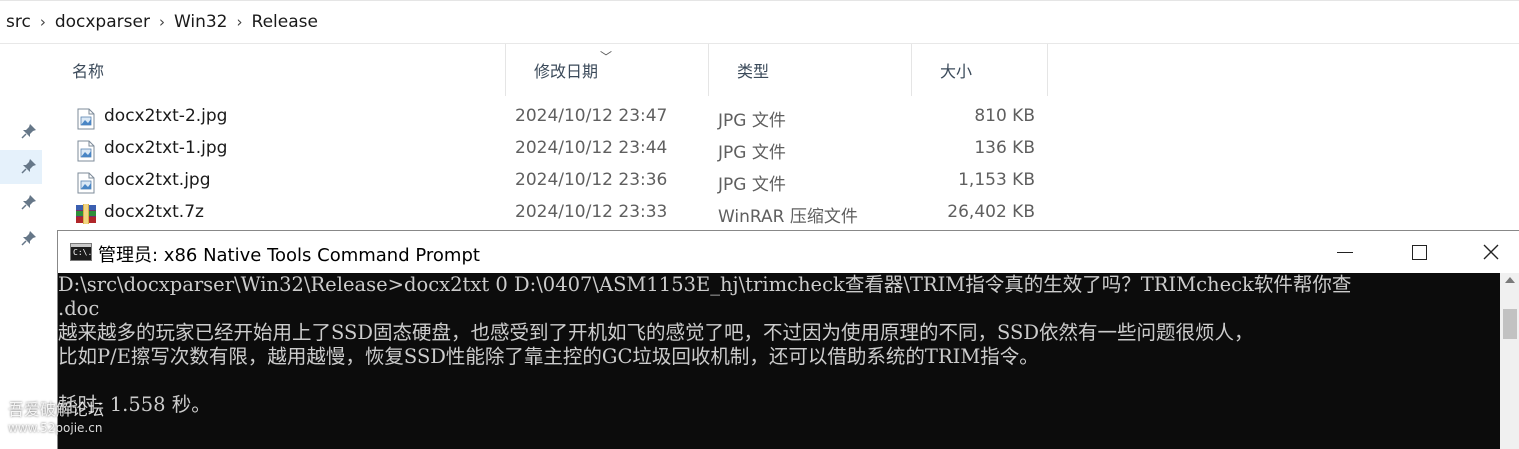  I want to click on maximize-button, so click(1419, 252).